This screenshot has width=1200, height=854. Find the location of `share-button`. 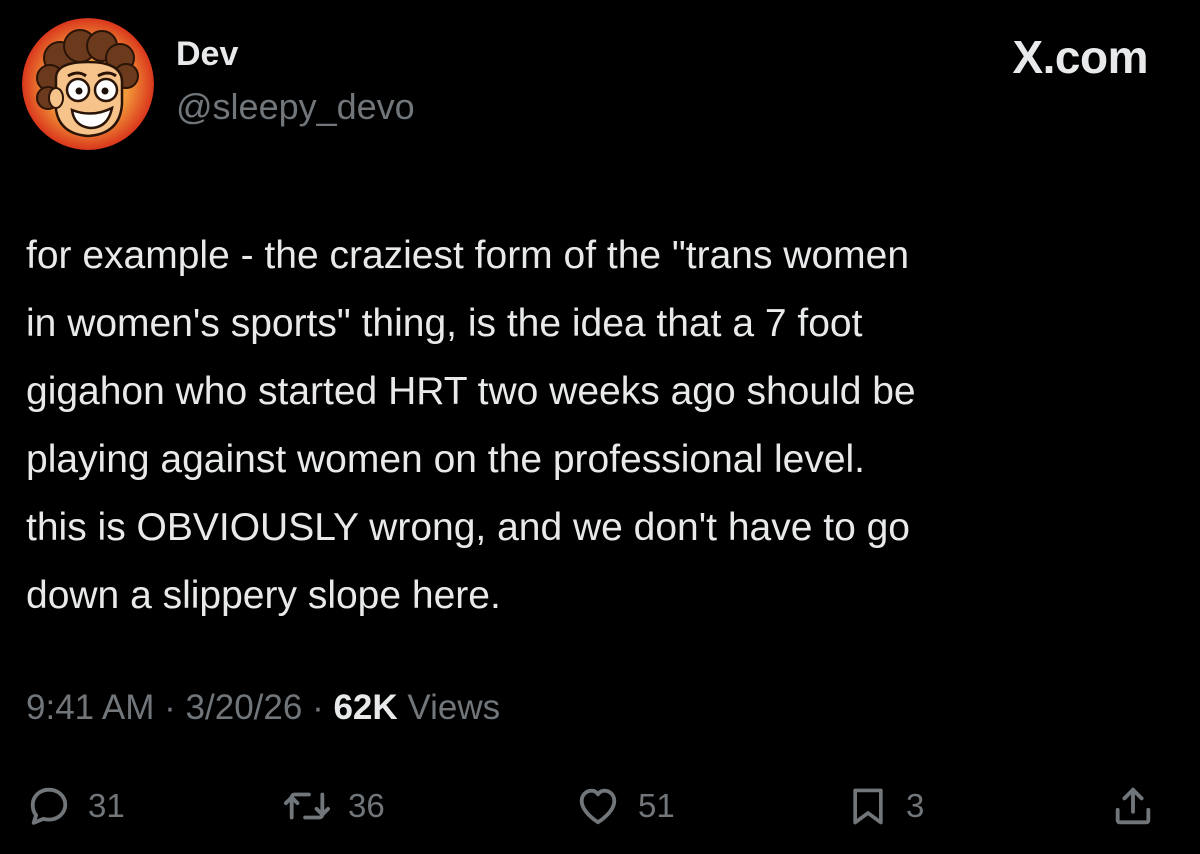

share-button is located at coordinates (1133, 806).